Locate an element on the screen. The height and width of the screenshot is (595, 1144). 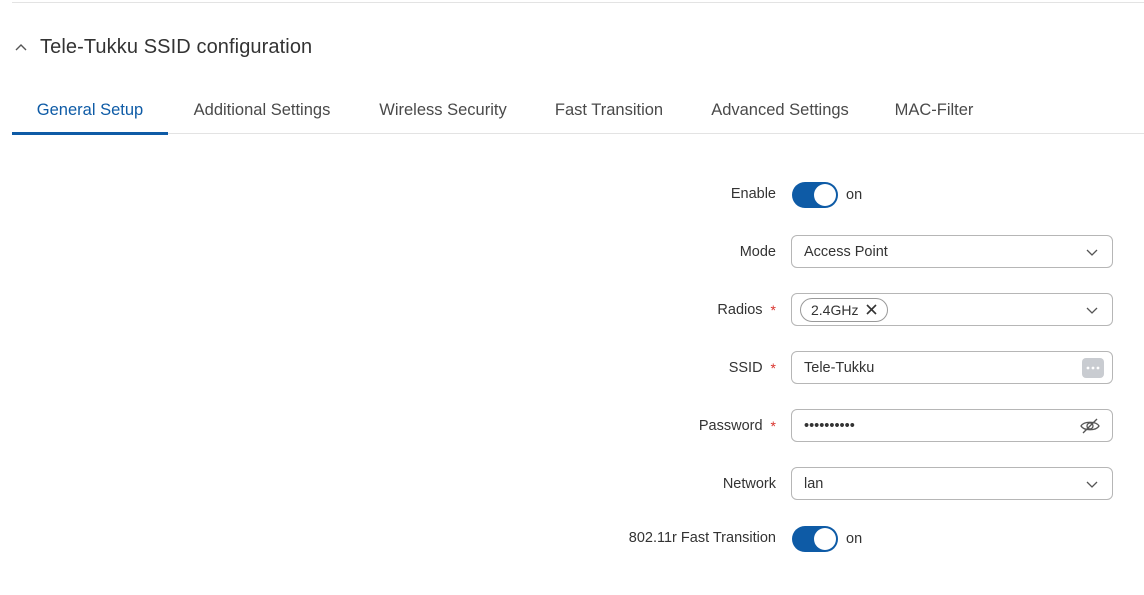
enable-row: Enable on is located at coordinates (572, 194).